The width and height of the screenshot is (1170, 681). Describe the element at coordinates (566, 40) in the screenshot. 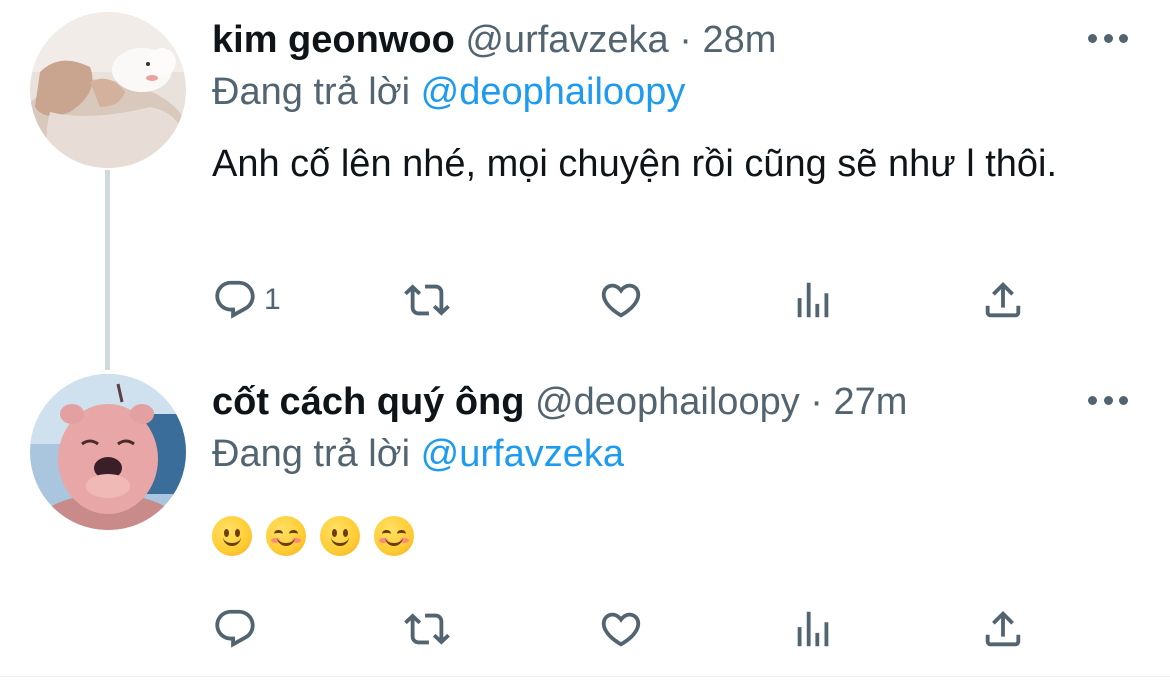

I see `username-handle: @urfavzeka` at that location.